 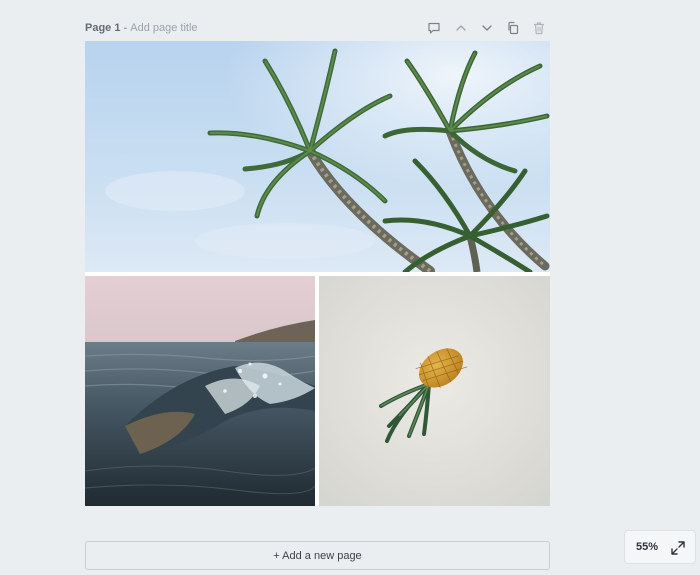 I want to click on ocean-wave-image, so click(x=200, y=391).